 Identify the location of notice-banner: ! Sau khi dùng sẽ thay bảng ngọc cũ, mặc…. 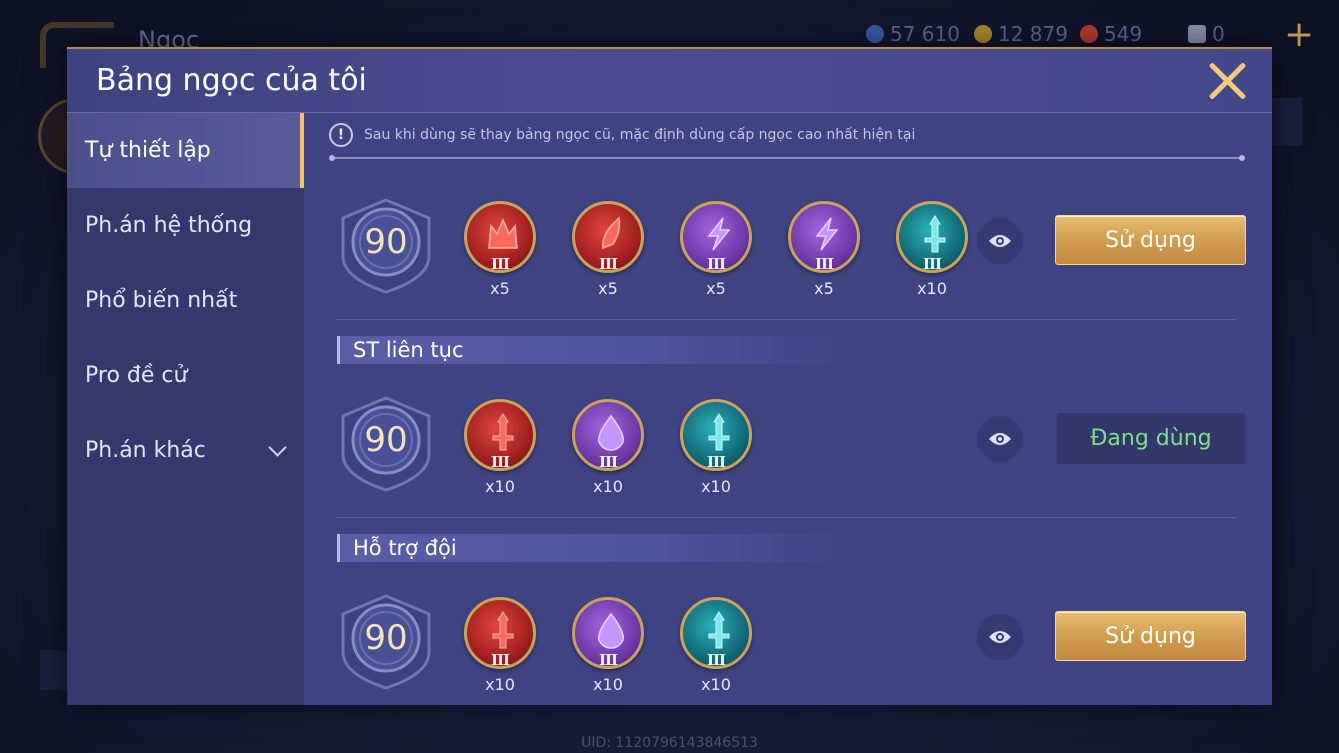
(622, 135).